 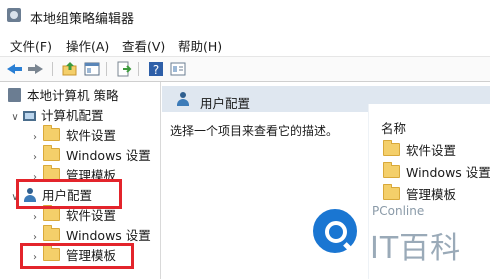 I want to click on back-arrow-icon, so click(x=15, y=69).